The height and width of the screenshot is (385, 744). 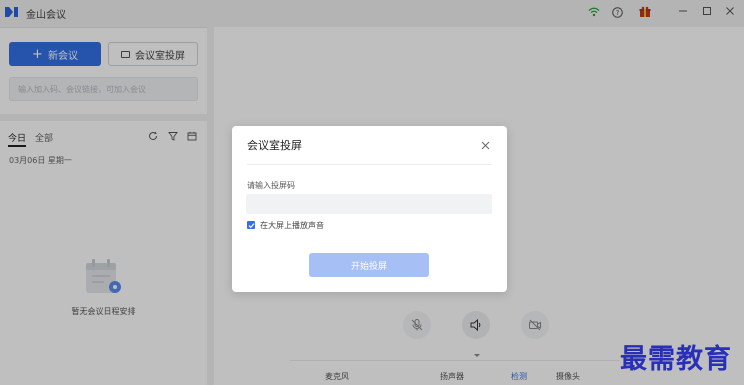 I want to click on cast-code-input, so click(x=369, y=204).